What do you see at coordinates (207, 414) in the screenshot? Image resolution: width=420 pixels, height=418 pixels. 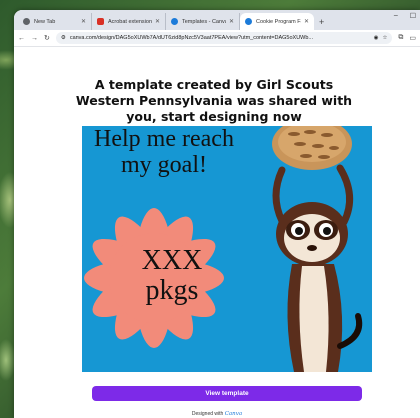 I see `designed-with-label: Designed with` at bounding box center [207, 414].